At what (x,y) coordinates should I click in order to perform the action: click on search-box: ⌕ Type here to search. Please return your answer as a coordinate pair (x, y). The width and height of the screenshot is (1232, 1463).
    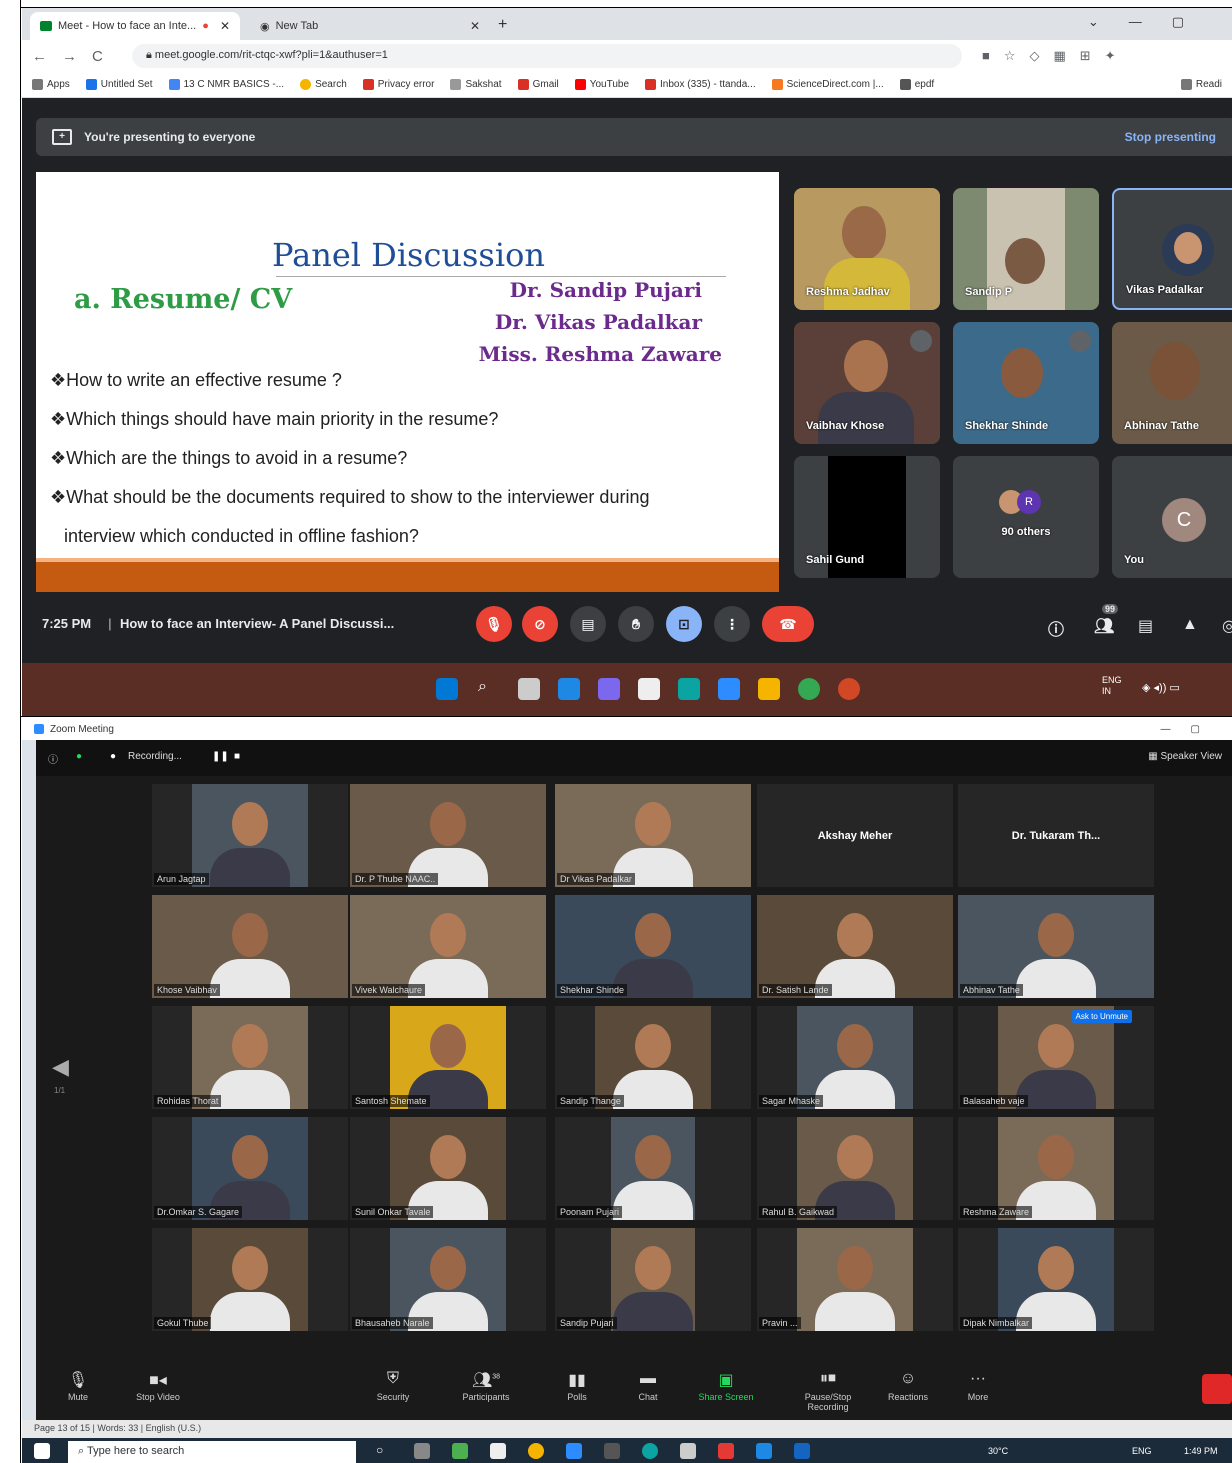
    Looking at the image, I should click on (212, 1452).